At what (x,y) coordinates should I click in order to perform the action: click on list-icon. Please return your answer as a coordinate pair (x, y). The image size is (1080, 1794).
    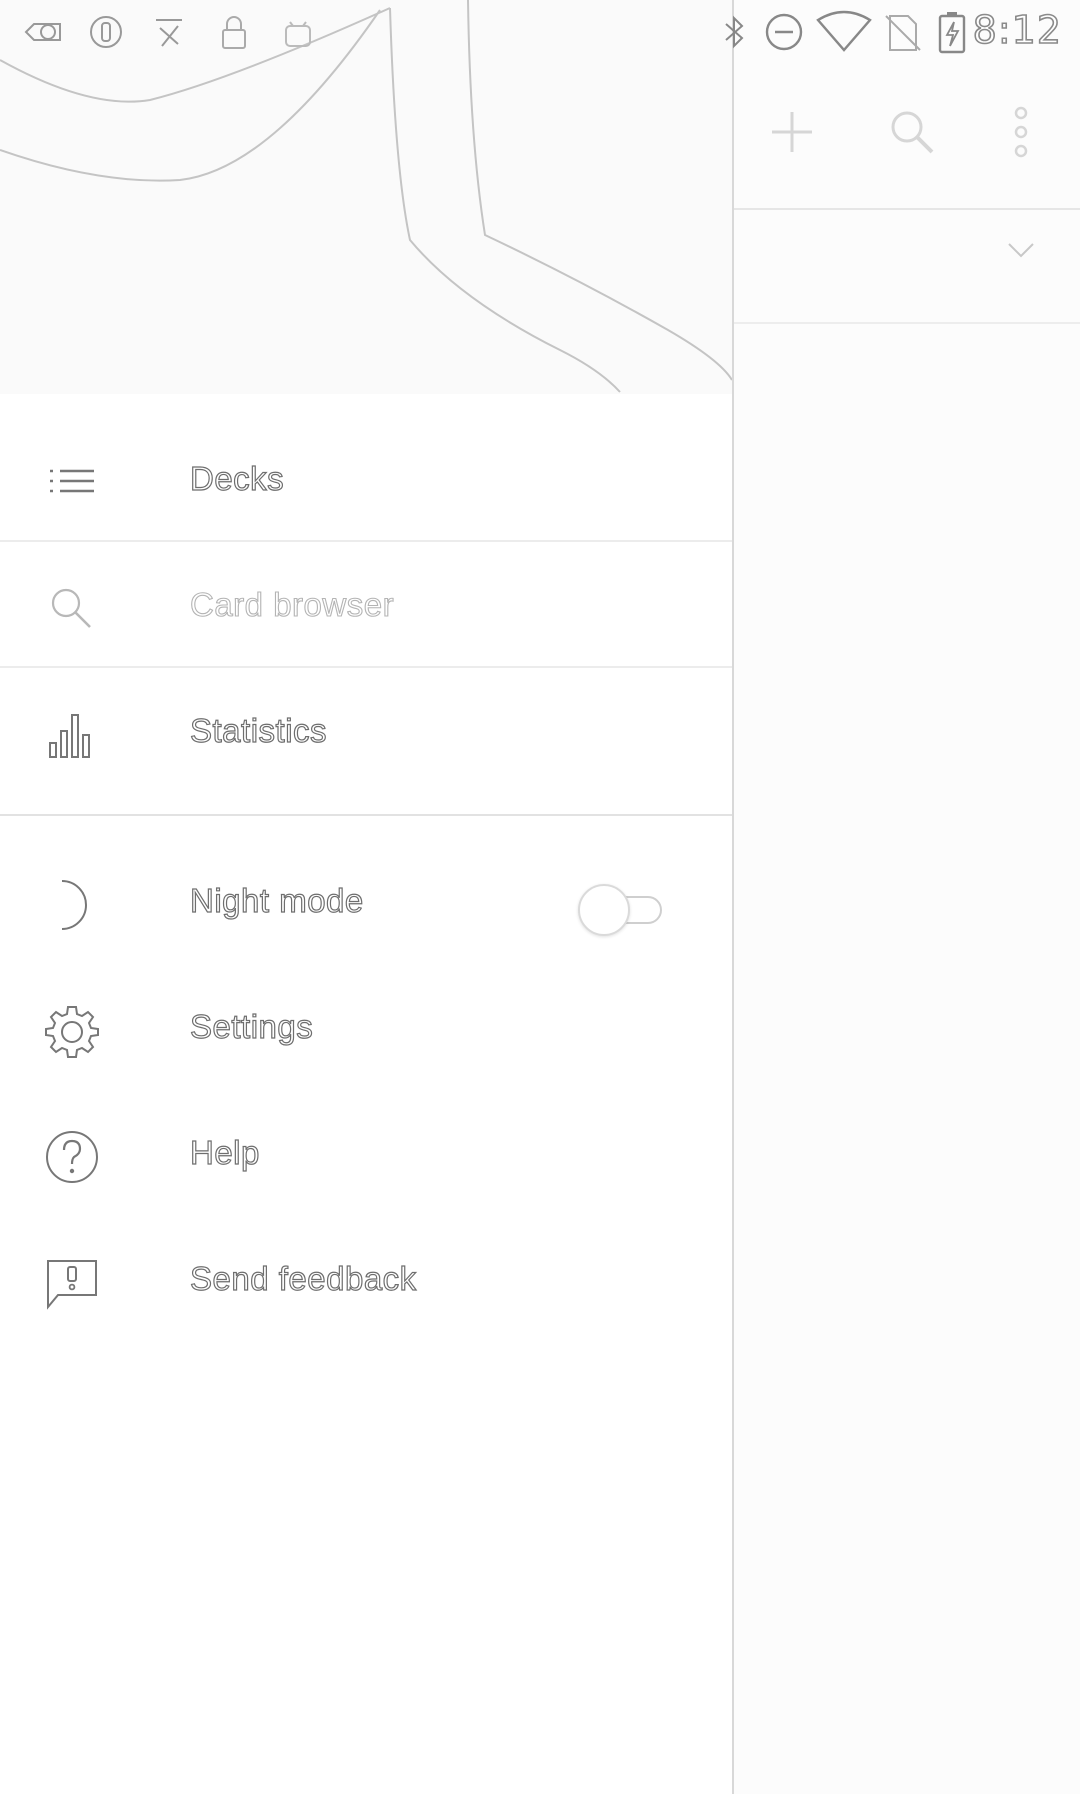
    Looking at the image, I should click on (72, 481).